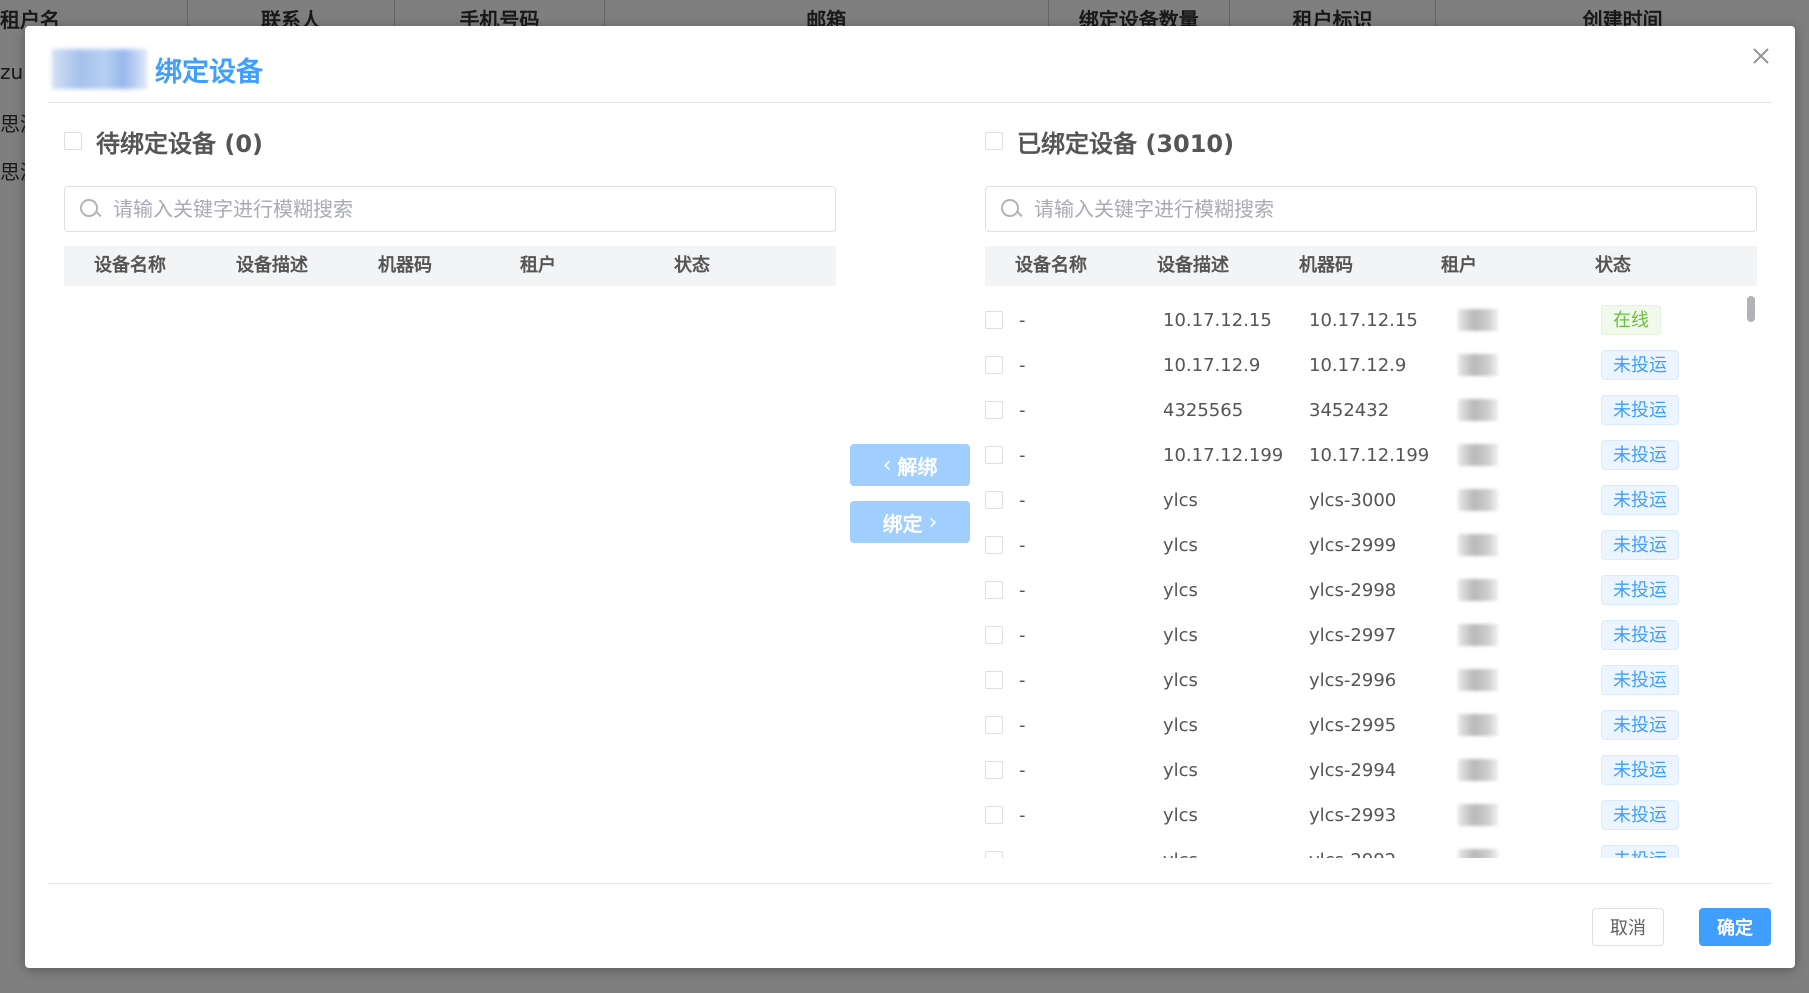 The height and width of the screenshot is (993, 1809). I want to click on unbind-button: ‹ 解绑, so click(910, 465).